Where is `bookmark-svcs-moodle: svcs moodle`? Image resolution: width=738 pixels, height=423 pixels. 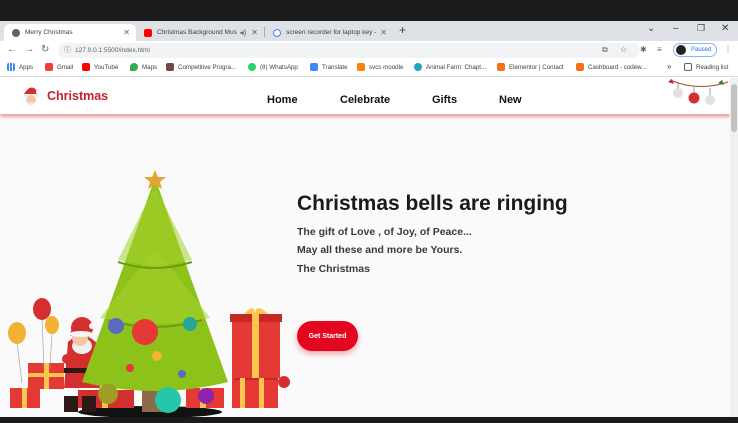 bookmark-svcs-moodle: svcs moodle is located at coordinates (380, 67).